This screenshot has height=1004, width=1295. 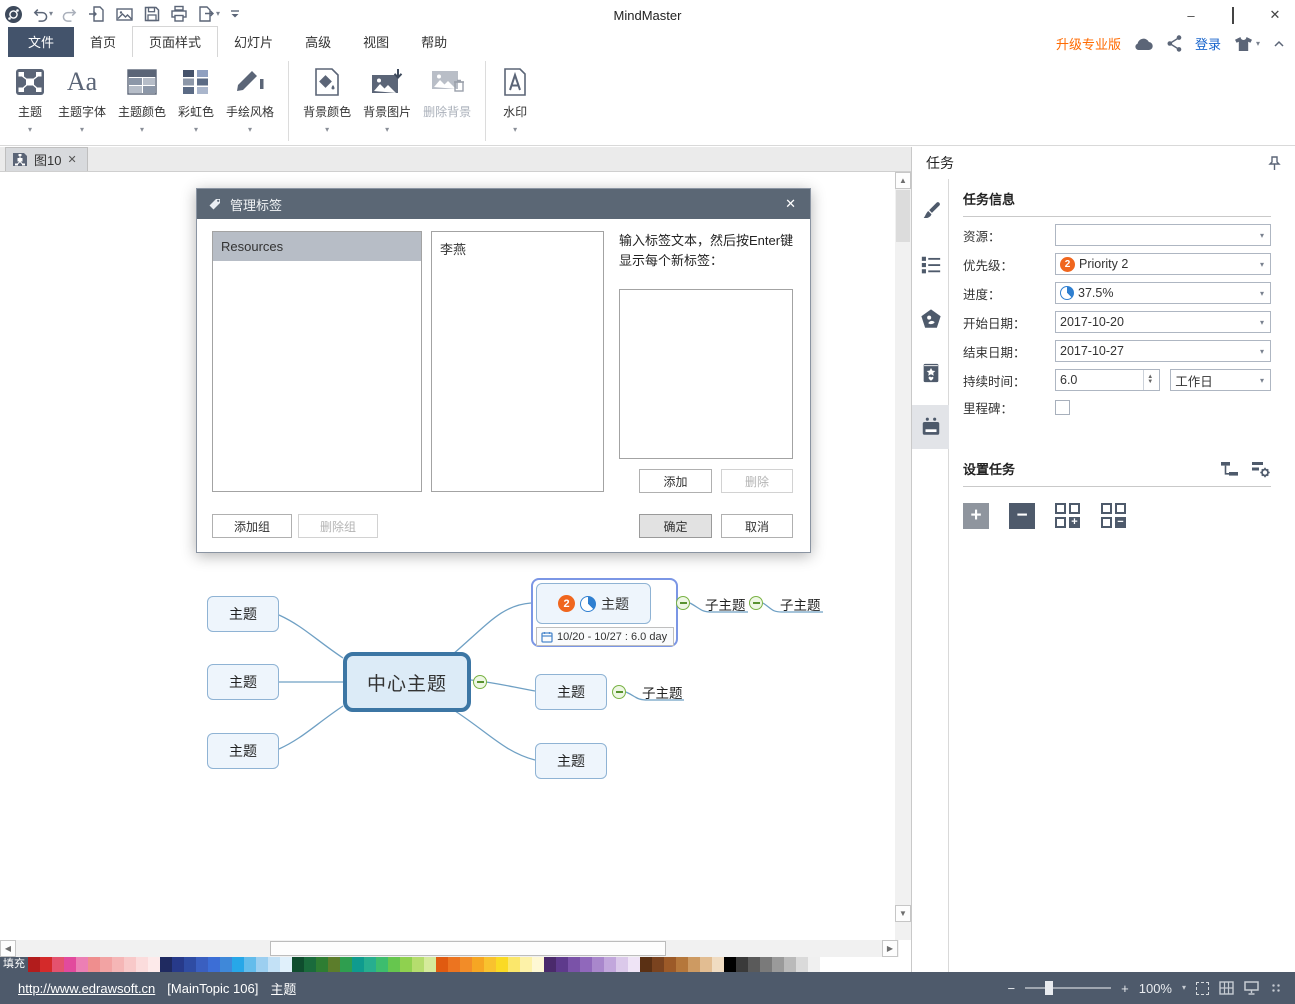 What do you see at coordinates (1261, 469) in the screenshot?
I see `task-settings-icon` at bounding box center [1261, 469].